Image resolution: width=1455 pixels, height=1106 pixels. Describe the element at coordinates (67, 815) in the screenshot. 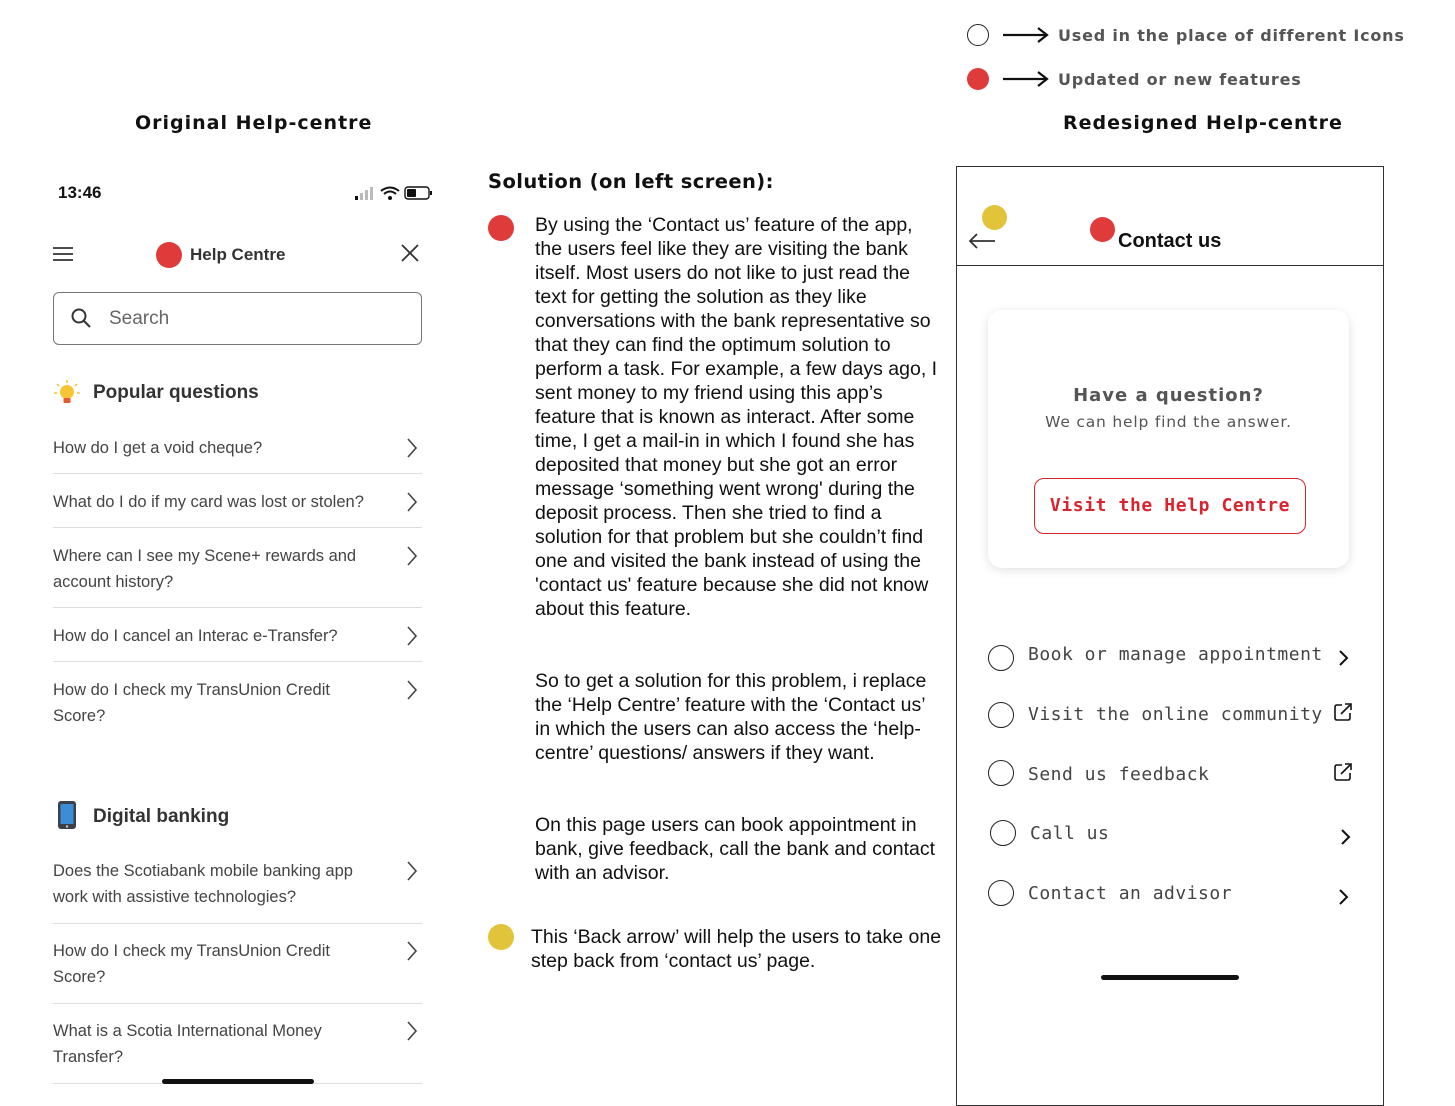

I see `mobile-phone-icon` at that location.